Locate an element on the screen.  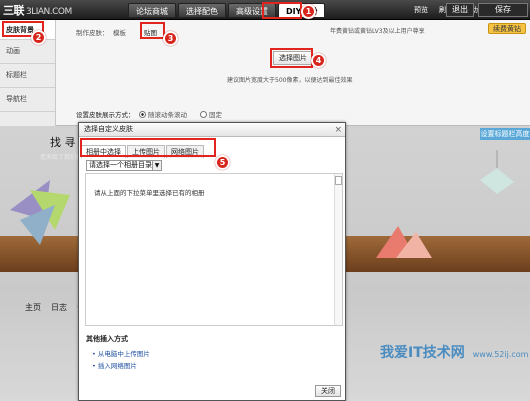
paper-crane-left-icon is located at coordinates (40, 212).